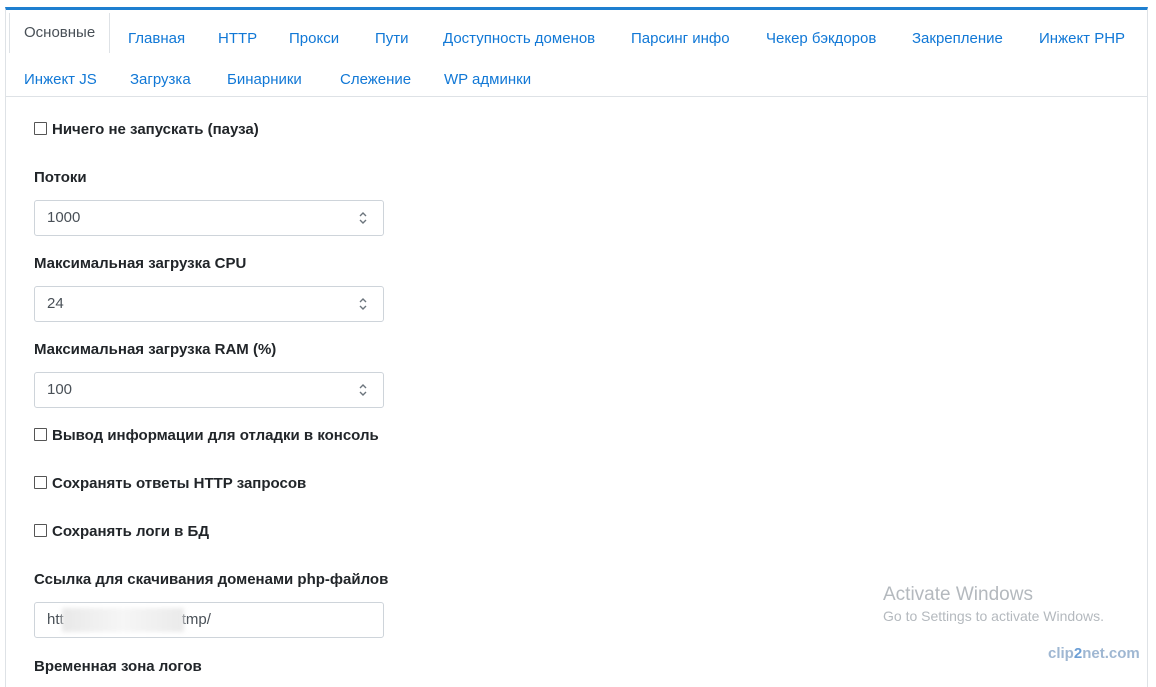 This screenshot has height=687, width=1156. What do you see at coordinates (140, 263) in the screenshot?
I see `cpu-label: Максимальная загрузка CPU` at bounding box center [140, 263].